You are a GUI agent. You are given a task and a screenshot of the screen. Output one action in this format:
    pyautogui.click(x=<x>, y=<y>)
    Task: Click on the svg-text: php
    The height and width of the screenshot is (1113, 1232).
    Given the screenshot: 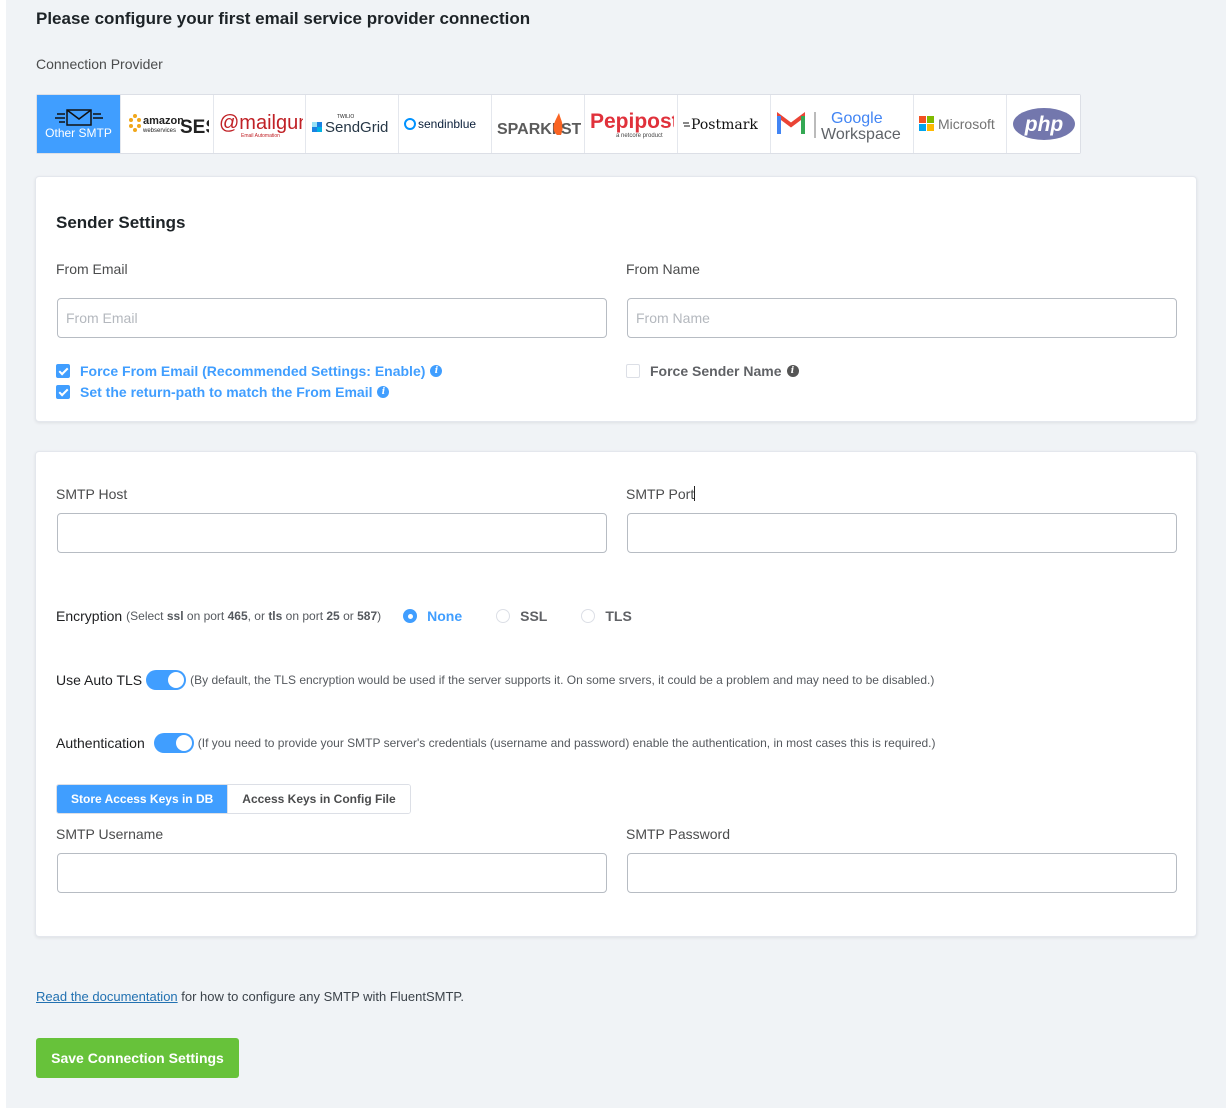 What is the action you would take?
    pyautogui.click(x=1043, y=124)
    